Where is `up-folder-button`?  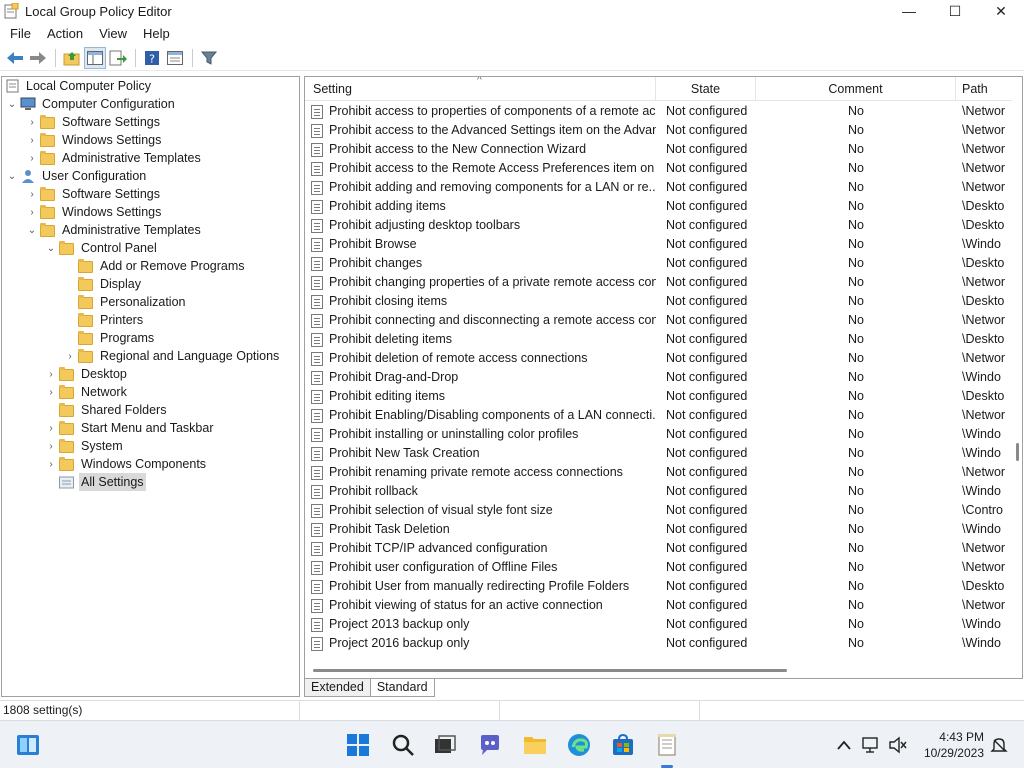
up-folder-button is located at coordinates (72, 58).